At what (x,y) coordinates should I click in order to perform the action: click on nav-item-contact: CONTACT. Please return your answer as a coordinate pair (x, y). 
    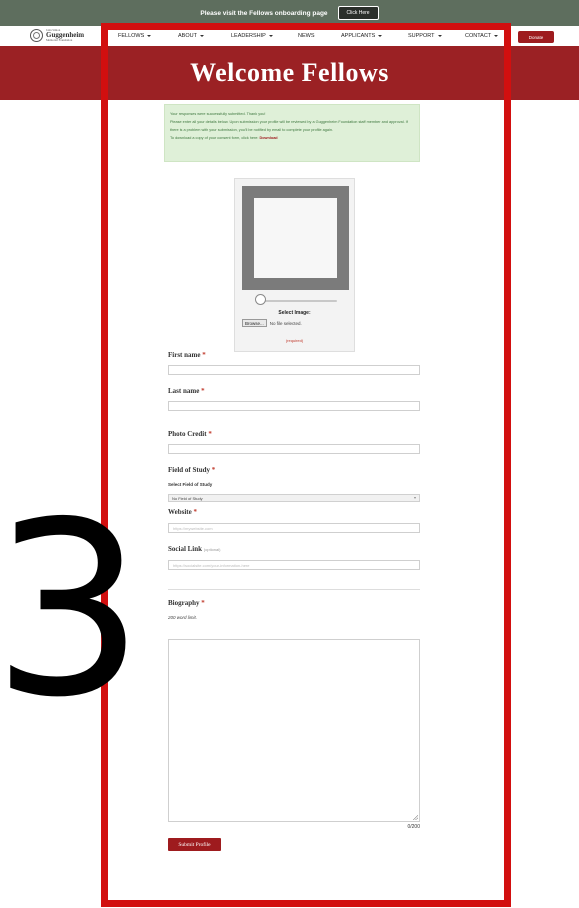
    Looking at the image, I should click on (487, 36).